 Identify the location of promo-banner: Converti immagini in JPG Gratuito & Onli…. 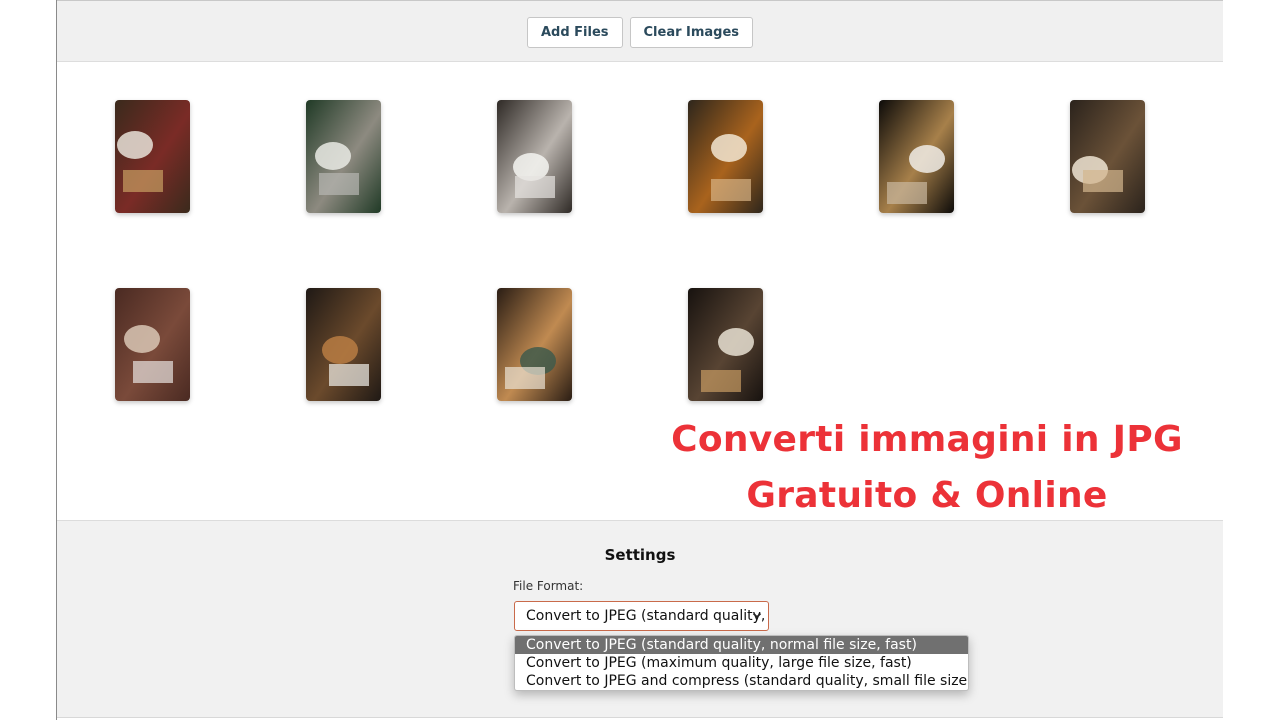
(927, 468).